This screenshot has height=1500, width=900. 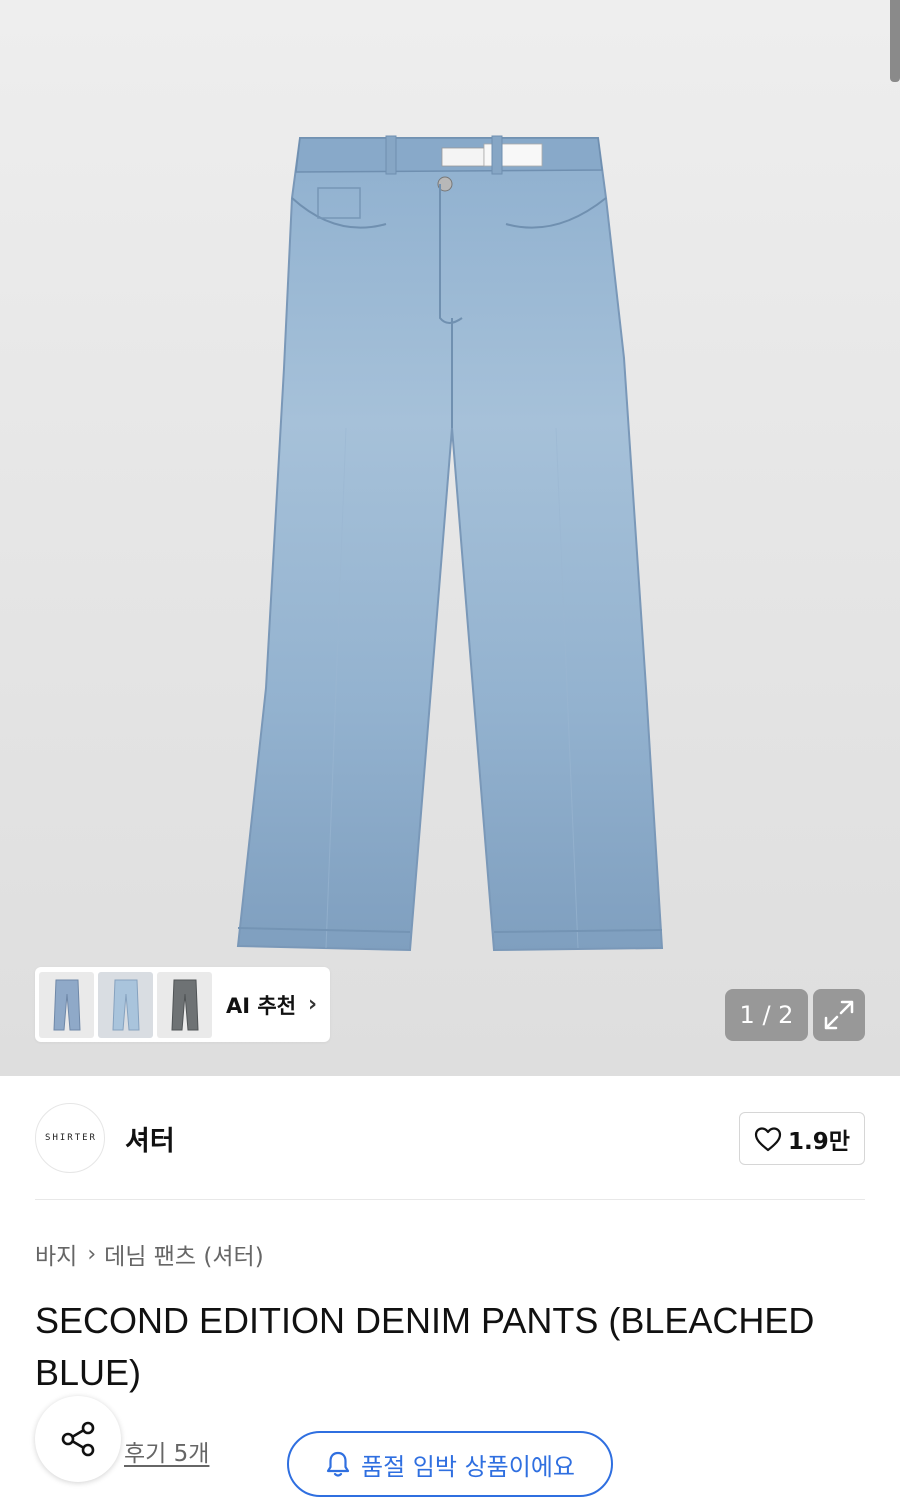 I want to click on ai-recommend-strip: AI 추천 ›, so click(x=182, y=1004).